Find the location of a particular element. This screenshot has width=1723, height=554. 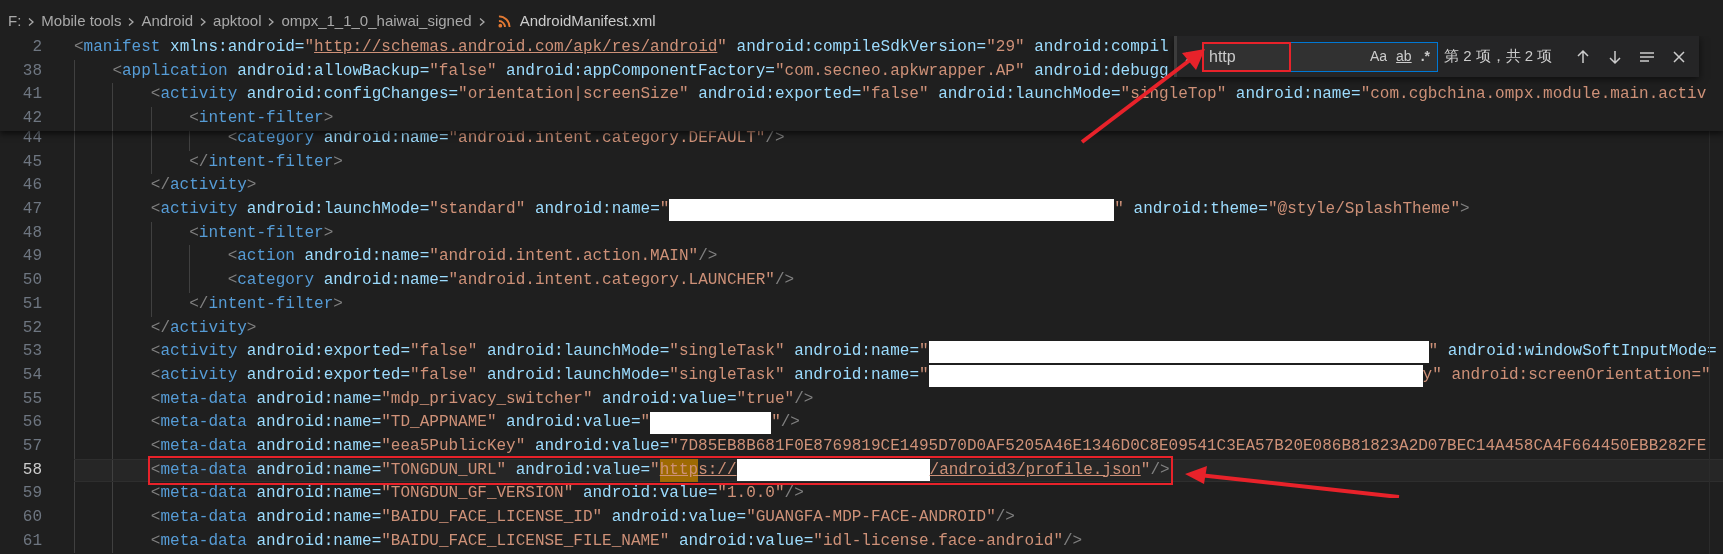

line-number: 52 is located at coordinates (31, 328).